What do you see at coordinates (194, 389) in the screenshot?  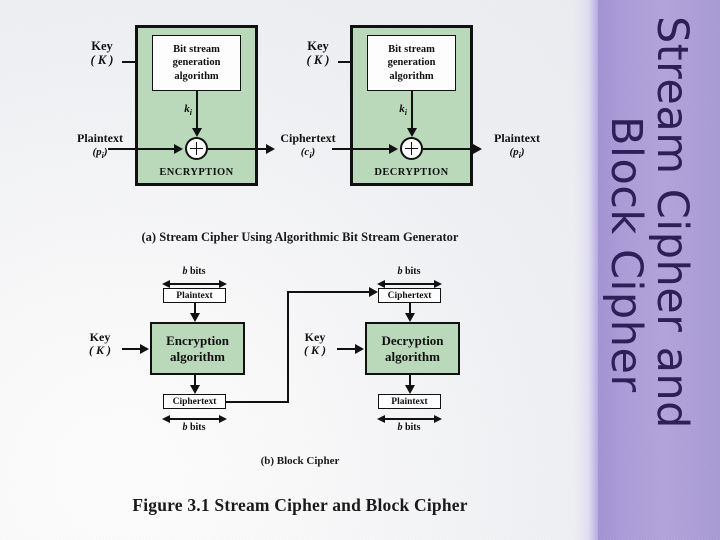 I see `block-enc-output-arrowhead` at bounding box center [194, 389].